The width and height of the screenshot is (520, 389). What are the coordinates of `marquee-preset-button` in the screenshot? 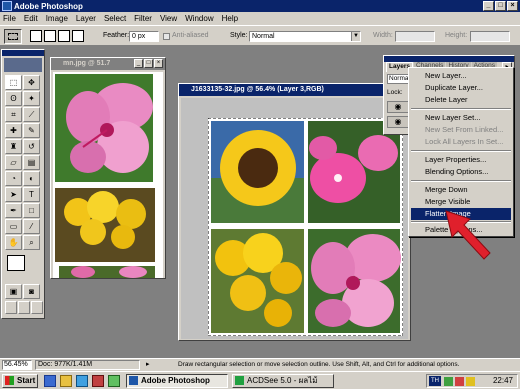 It's located at (13, 36).